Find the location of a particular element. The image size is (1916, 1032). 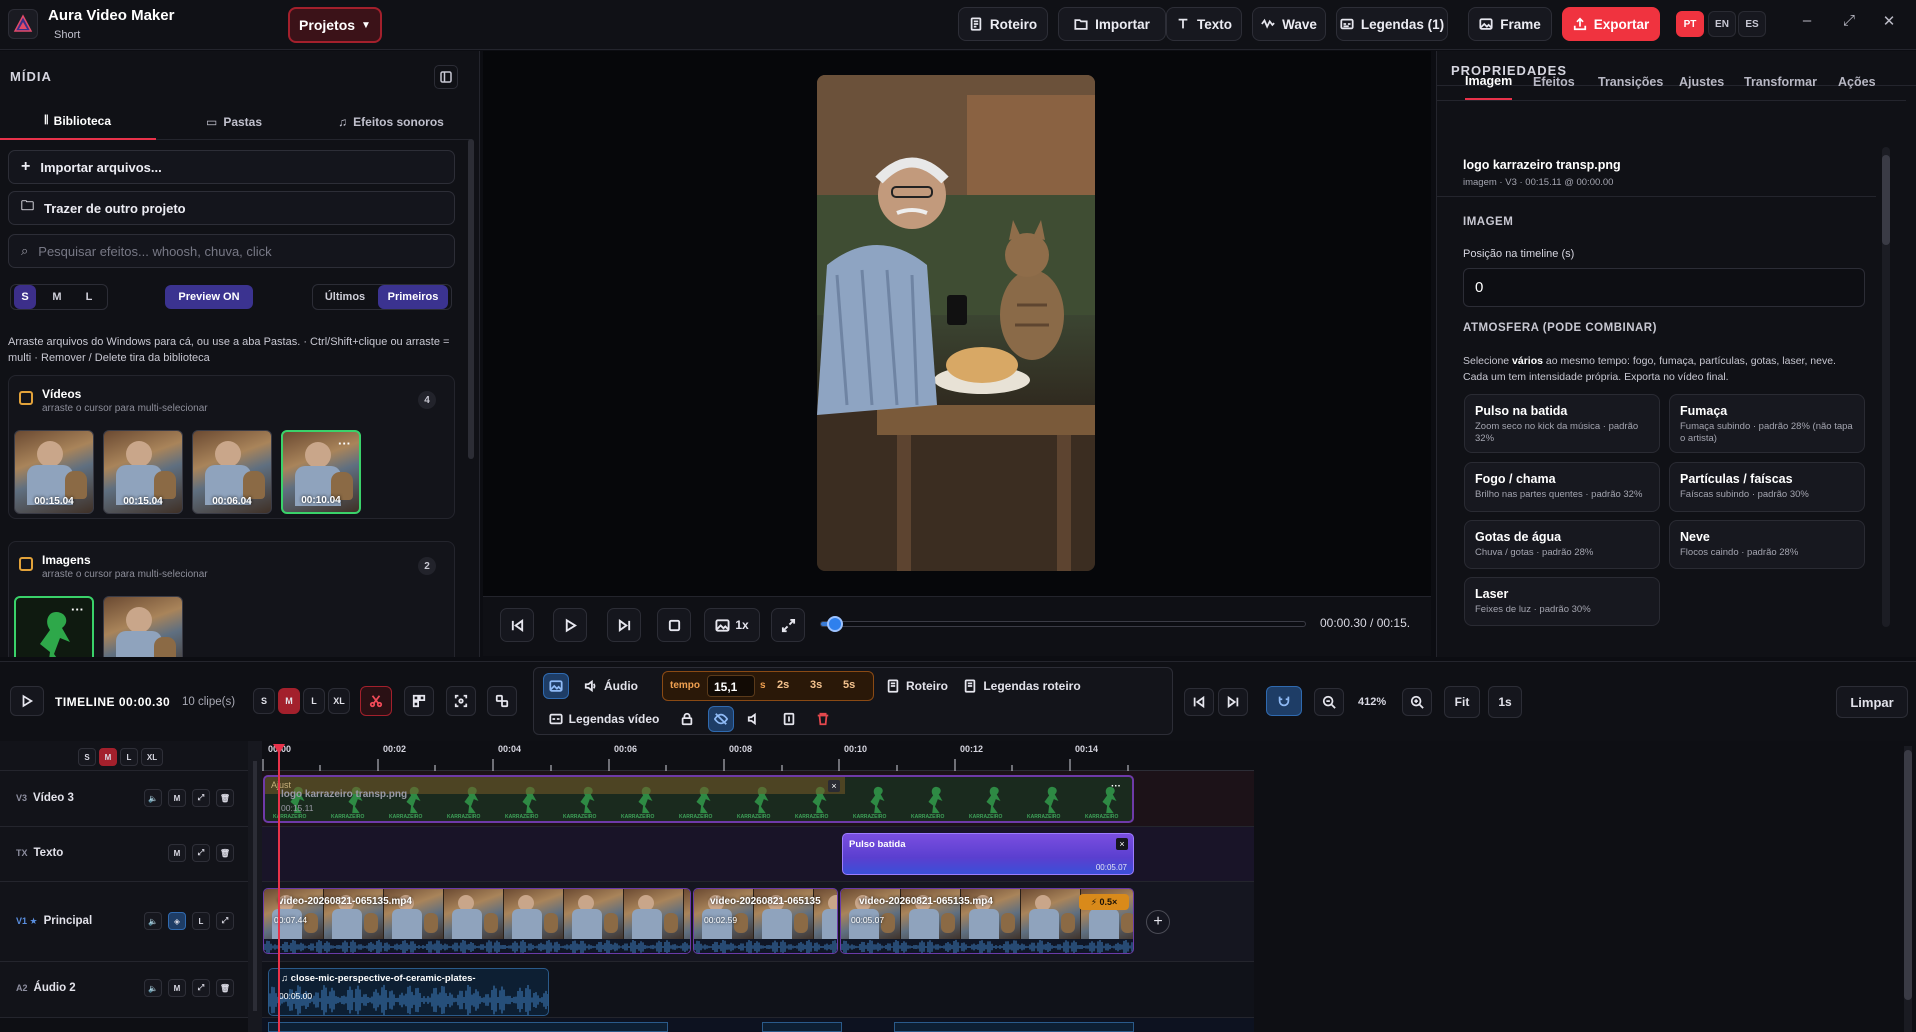

frame-button: Frame is located at coordinates (1510, 24).